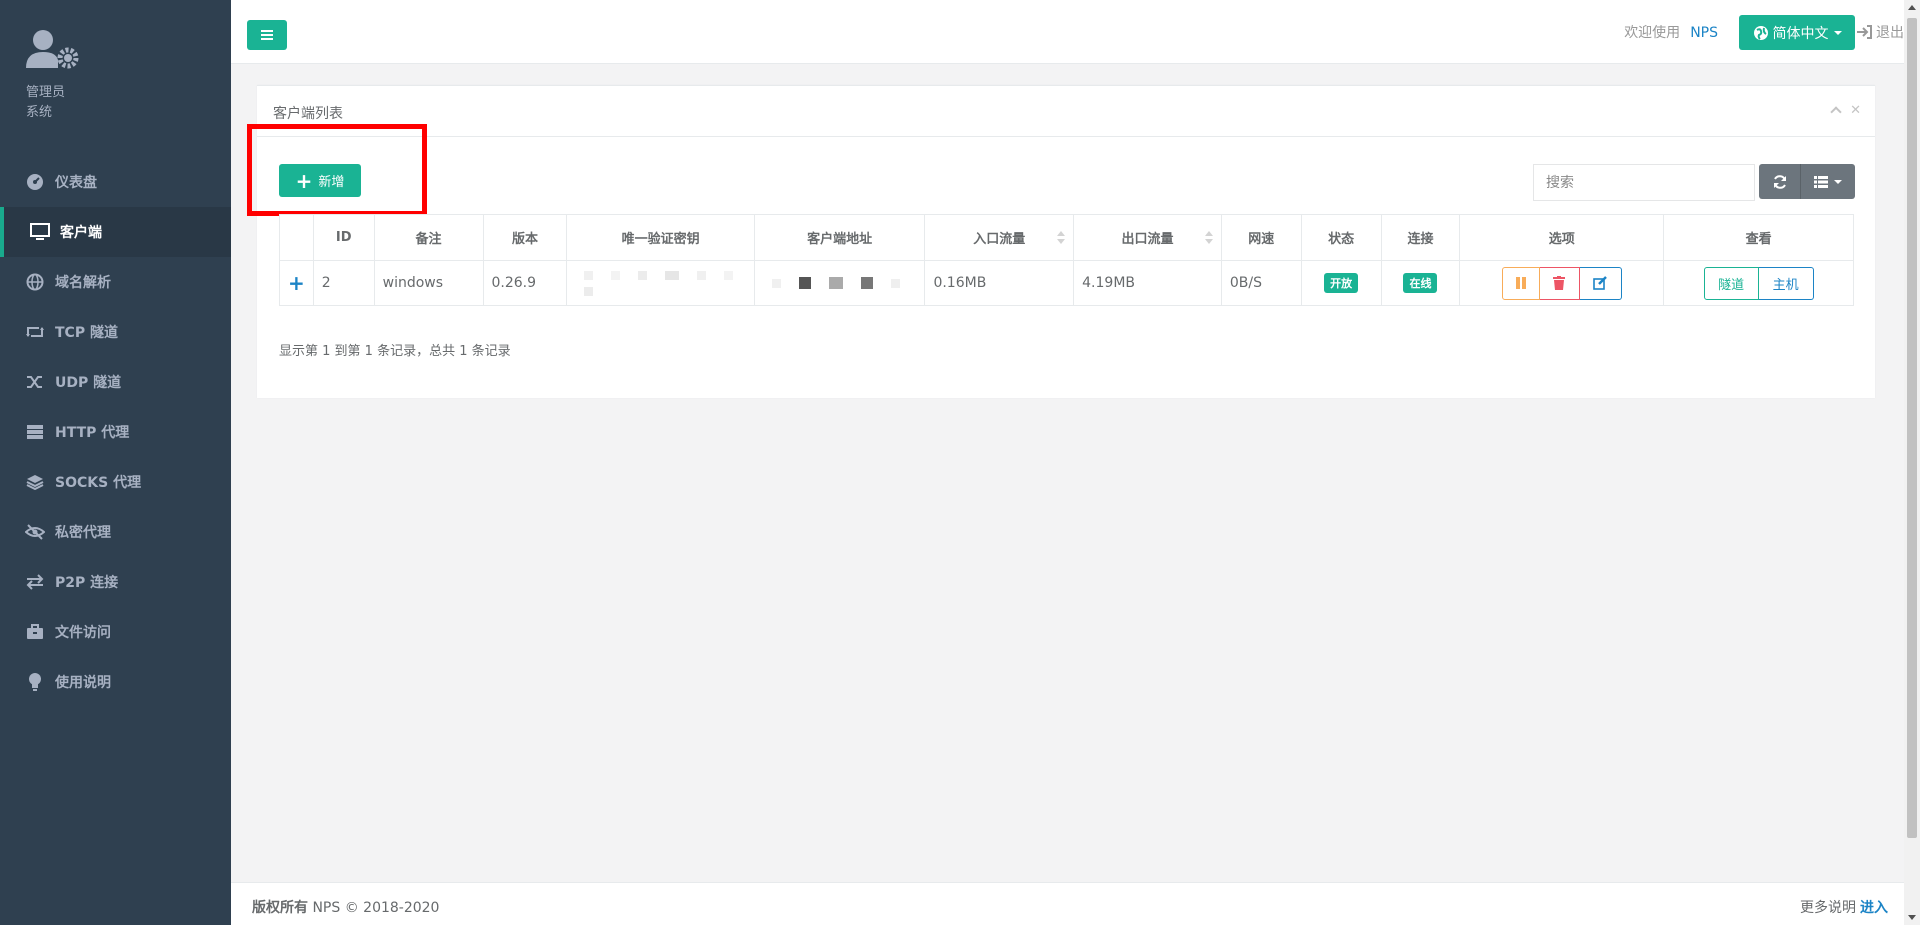  I want to click on footer: 版权所有 NPS © 2018-2020 更多说明 进入, so click(1067, 903).